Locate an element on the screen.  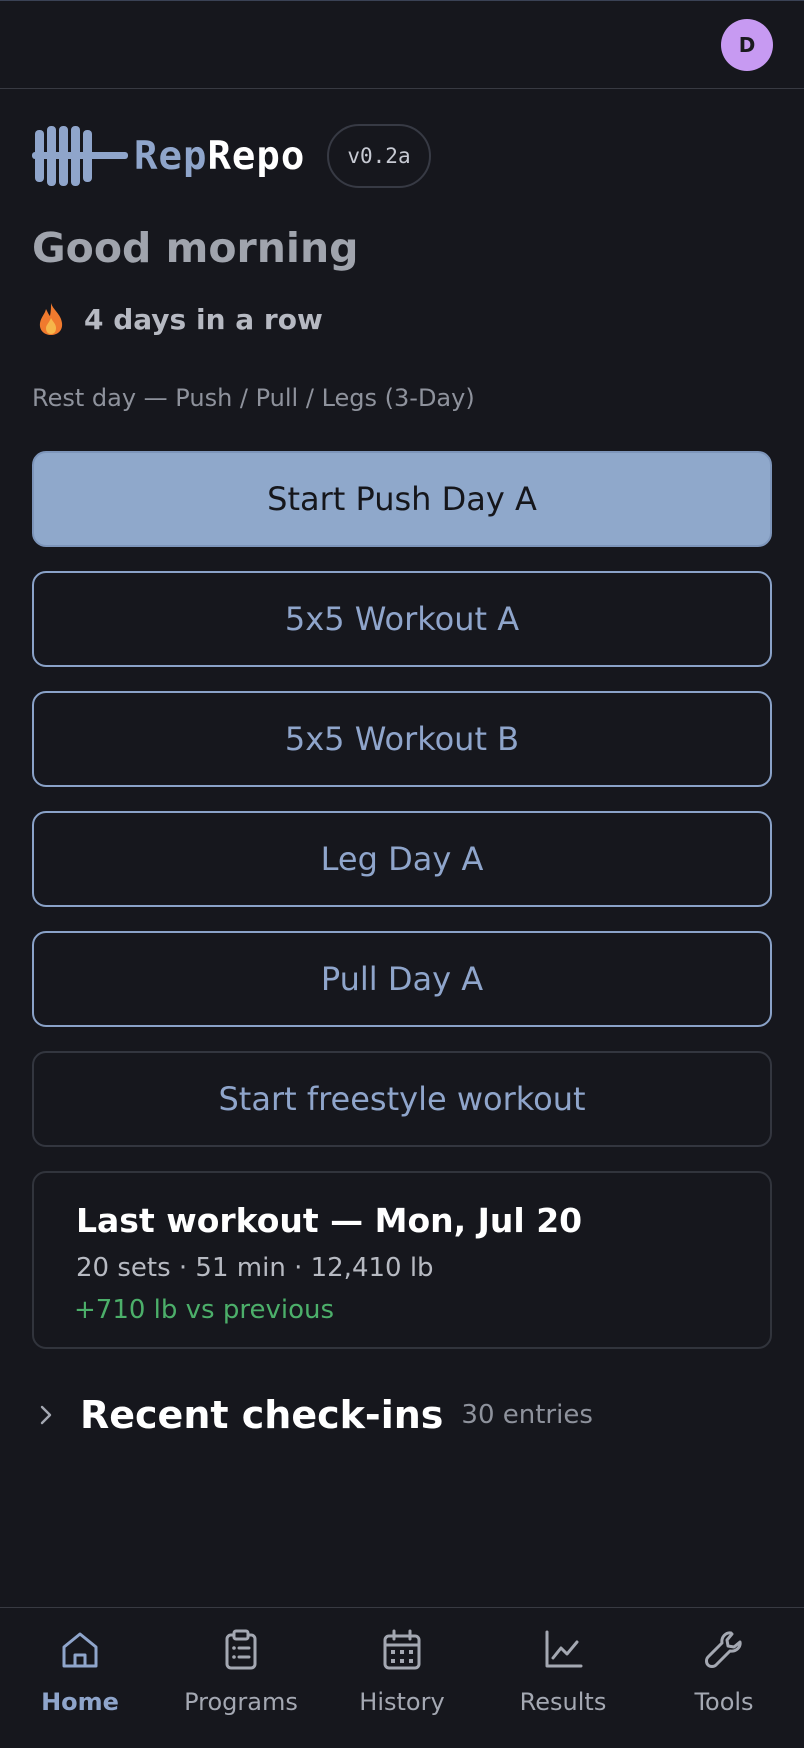
recent-checkins-toggle: Recent check-ins 30 entries is located at coordinates (314, 1415).